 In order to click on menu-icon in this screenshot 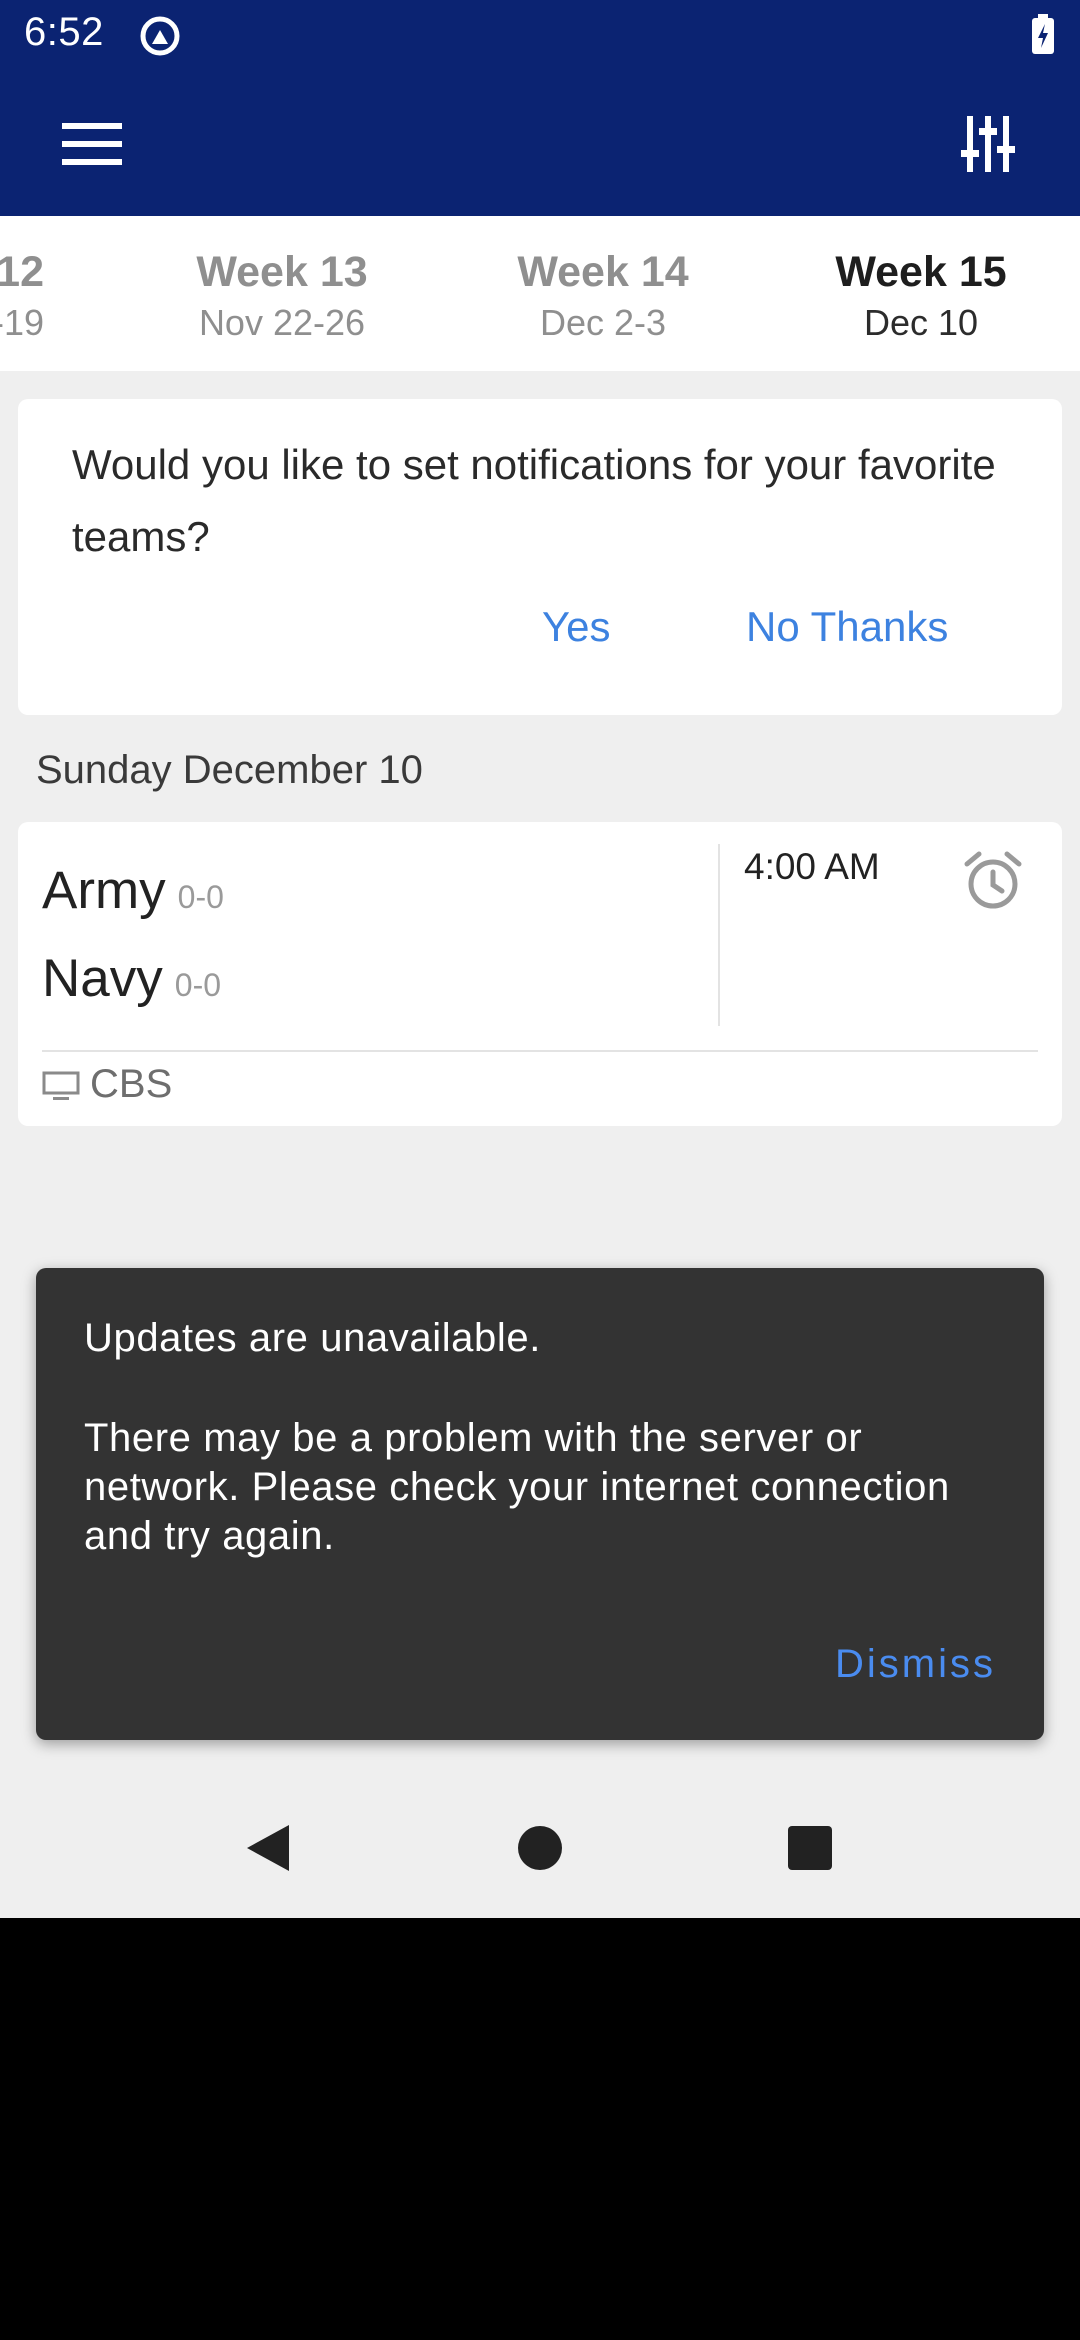, I will do `click(92, 144)`.